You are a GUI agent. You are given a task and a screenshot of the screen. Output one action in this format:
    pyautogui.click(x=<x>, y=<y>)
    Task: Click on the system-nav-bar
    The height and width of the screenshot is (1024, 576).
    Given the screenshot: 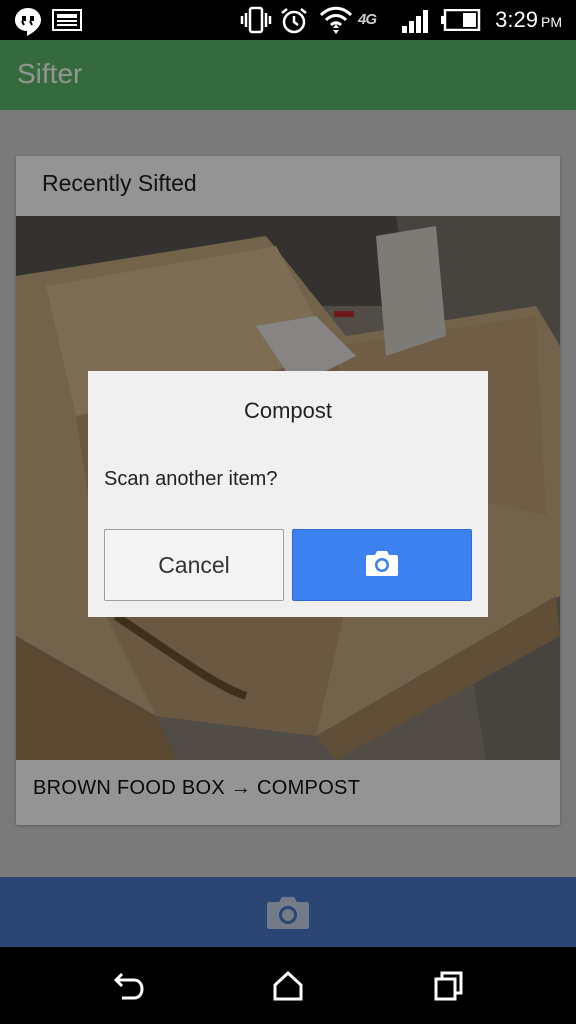 What is the action you would take?
    pyautogui.click(x=288, y=985)
    